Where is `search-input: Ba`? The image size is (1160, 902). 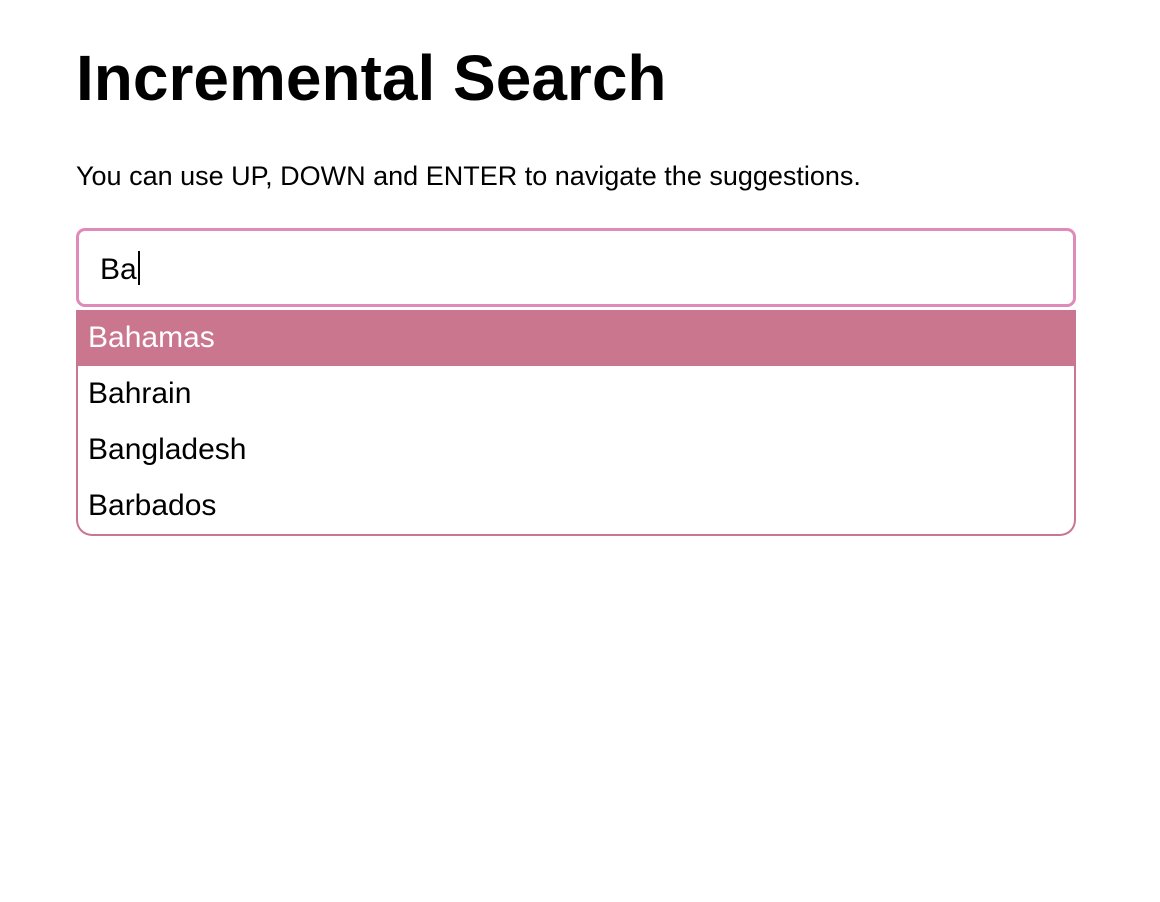
search-input: Ba is located at coordinates (576, 267).